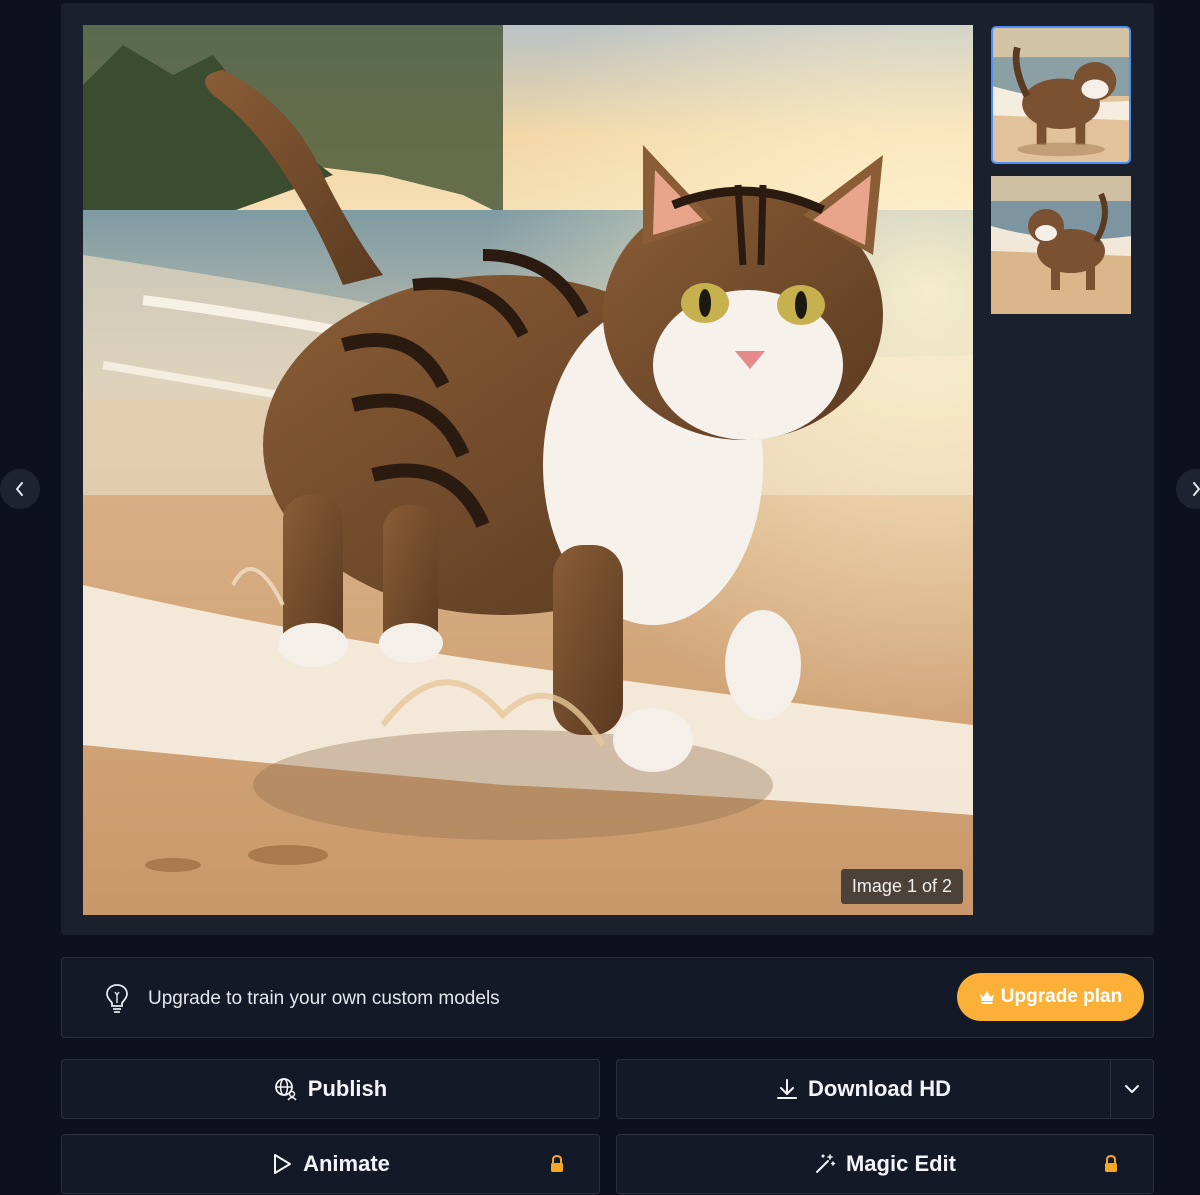 The height and width of the screenshot is (1195, 1200). What do you see at coordinates (346, 1163) in the screenshot?
I see `animate-label: Animate` at bounding box center [346, 1163].